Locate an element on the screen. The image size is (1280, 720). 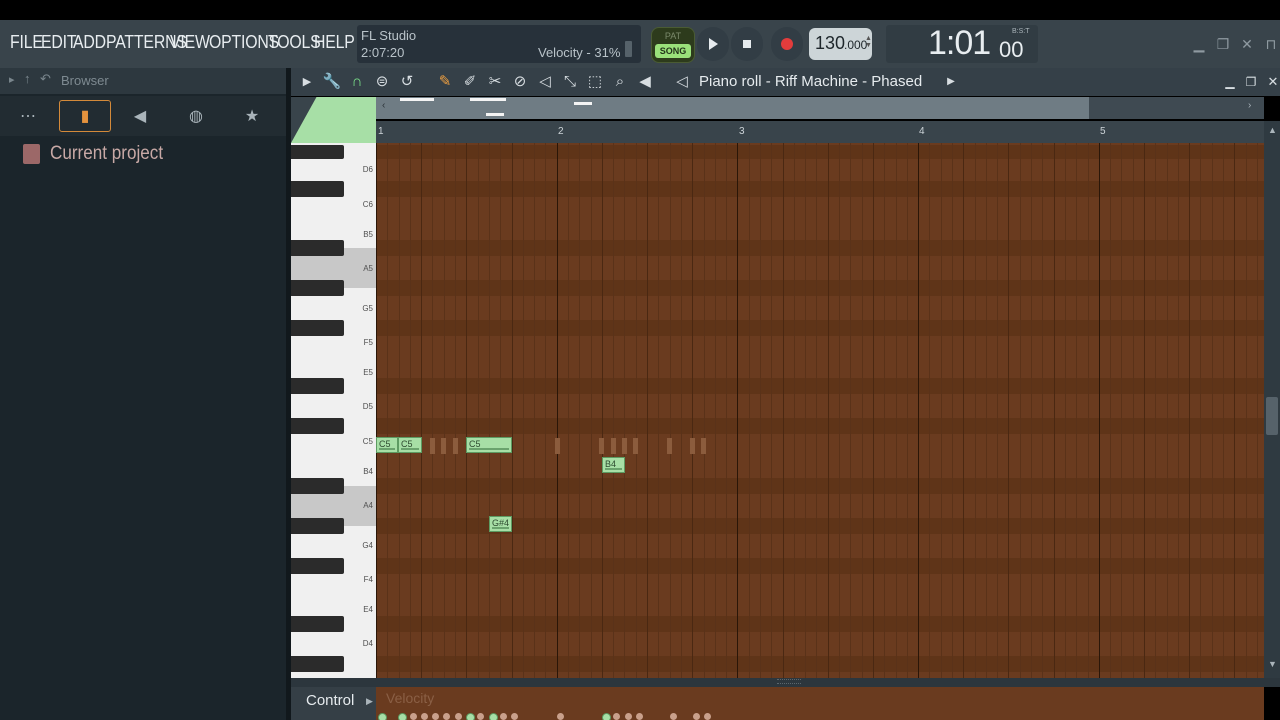
menu-add: ADD is located at coordinates (89, 42).